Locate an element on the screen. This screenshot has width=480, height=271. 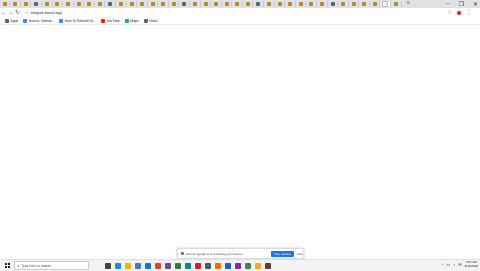
new-tab-button: + is located at coordinates (408, 3).